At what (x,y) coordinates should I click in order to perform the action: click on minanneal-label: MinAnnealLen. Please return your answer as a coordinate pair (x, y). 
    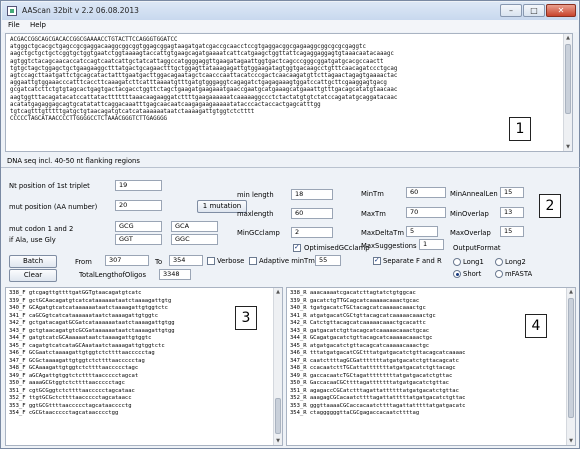
    Looking at the image, I should click on (474, 194).